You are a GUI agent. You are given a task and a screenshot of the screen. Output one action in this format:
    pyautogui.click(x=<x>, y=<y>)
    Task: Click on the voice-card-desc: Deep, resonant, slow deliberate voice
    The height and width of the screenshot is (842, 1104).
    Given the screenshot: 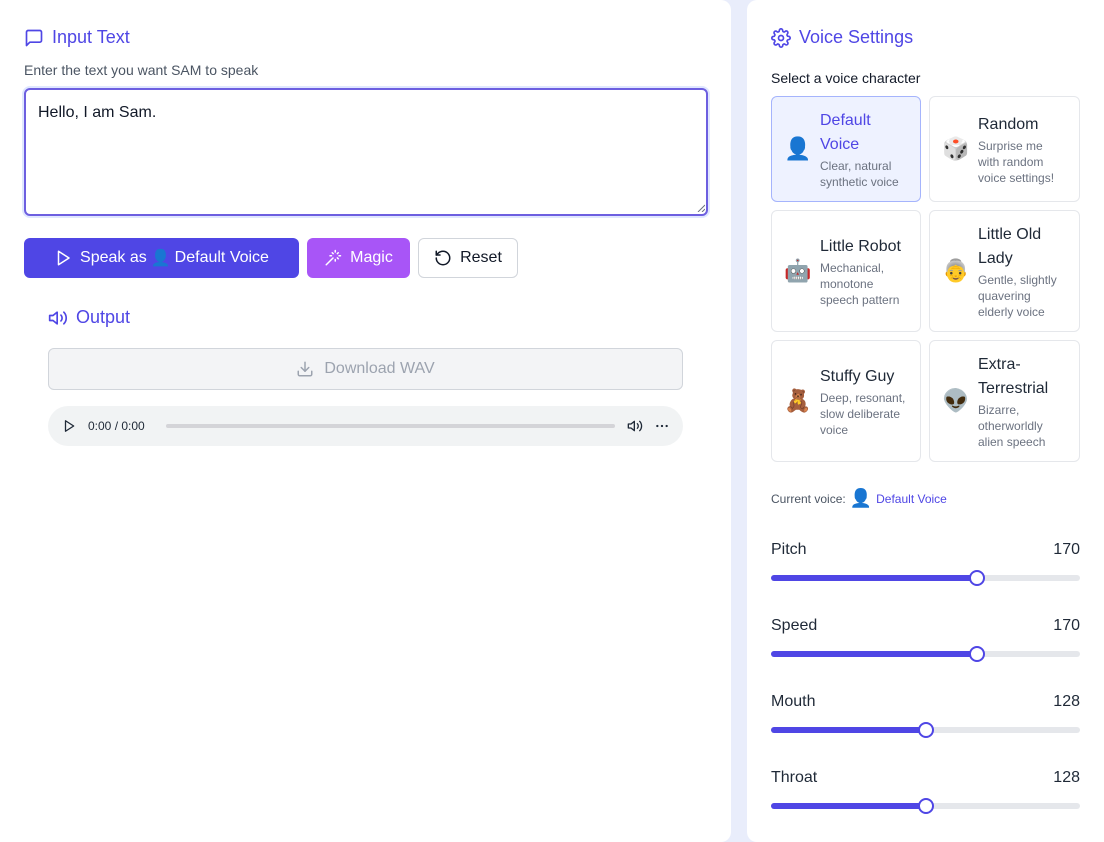 What is the action you would take?
    pyautogui.click(x=863, y=413)
    